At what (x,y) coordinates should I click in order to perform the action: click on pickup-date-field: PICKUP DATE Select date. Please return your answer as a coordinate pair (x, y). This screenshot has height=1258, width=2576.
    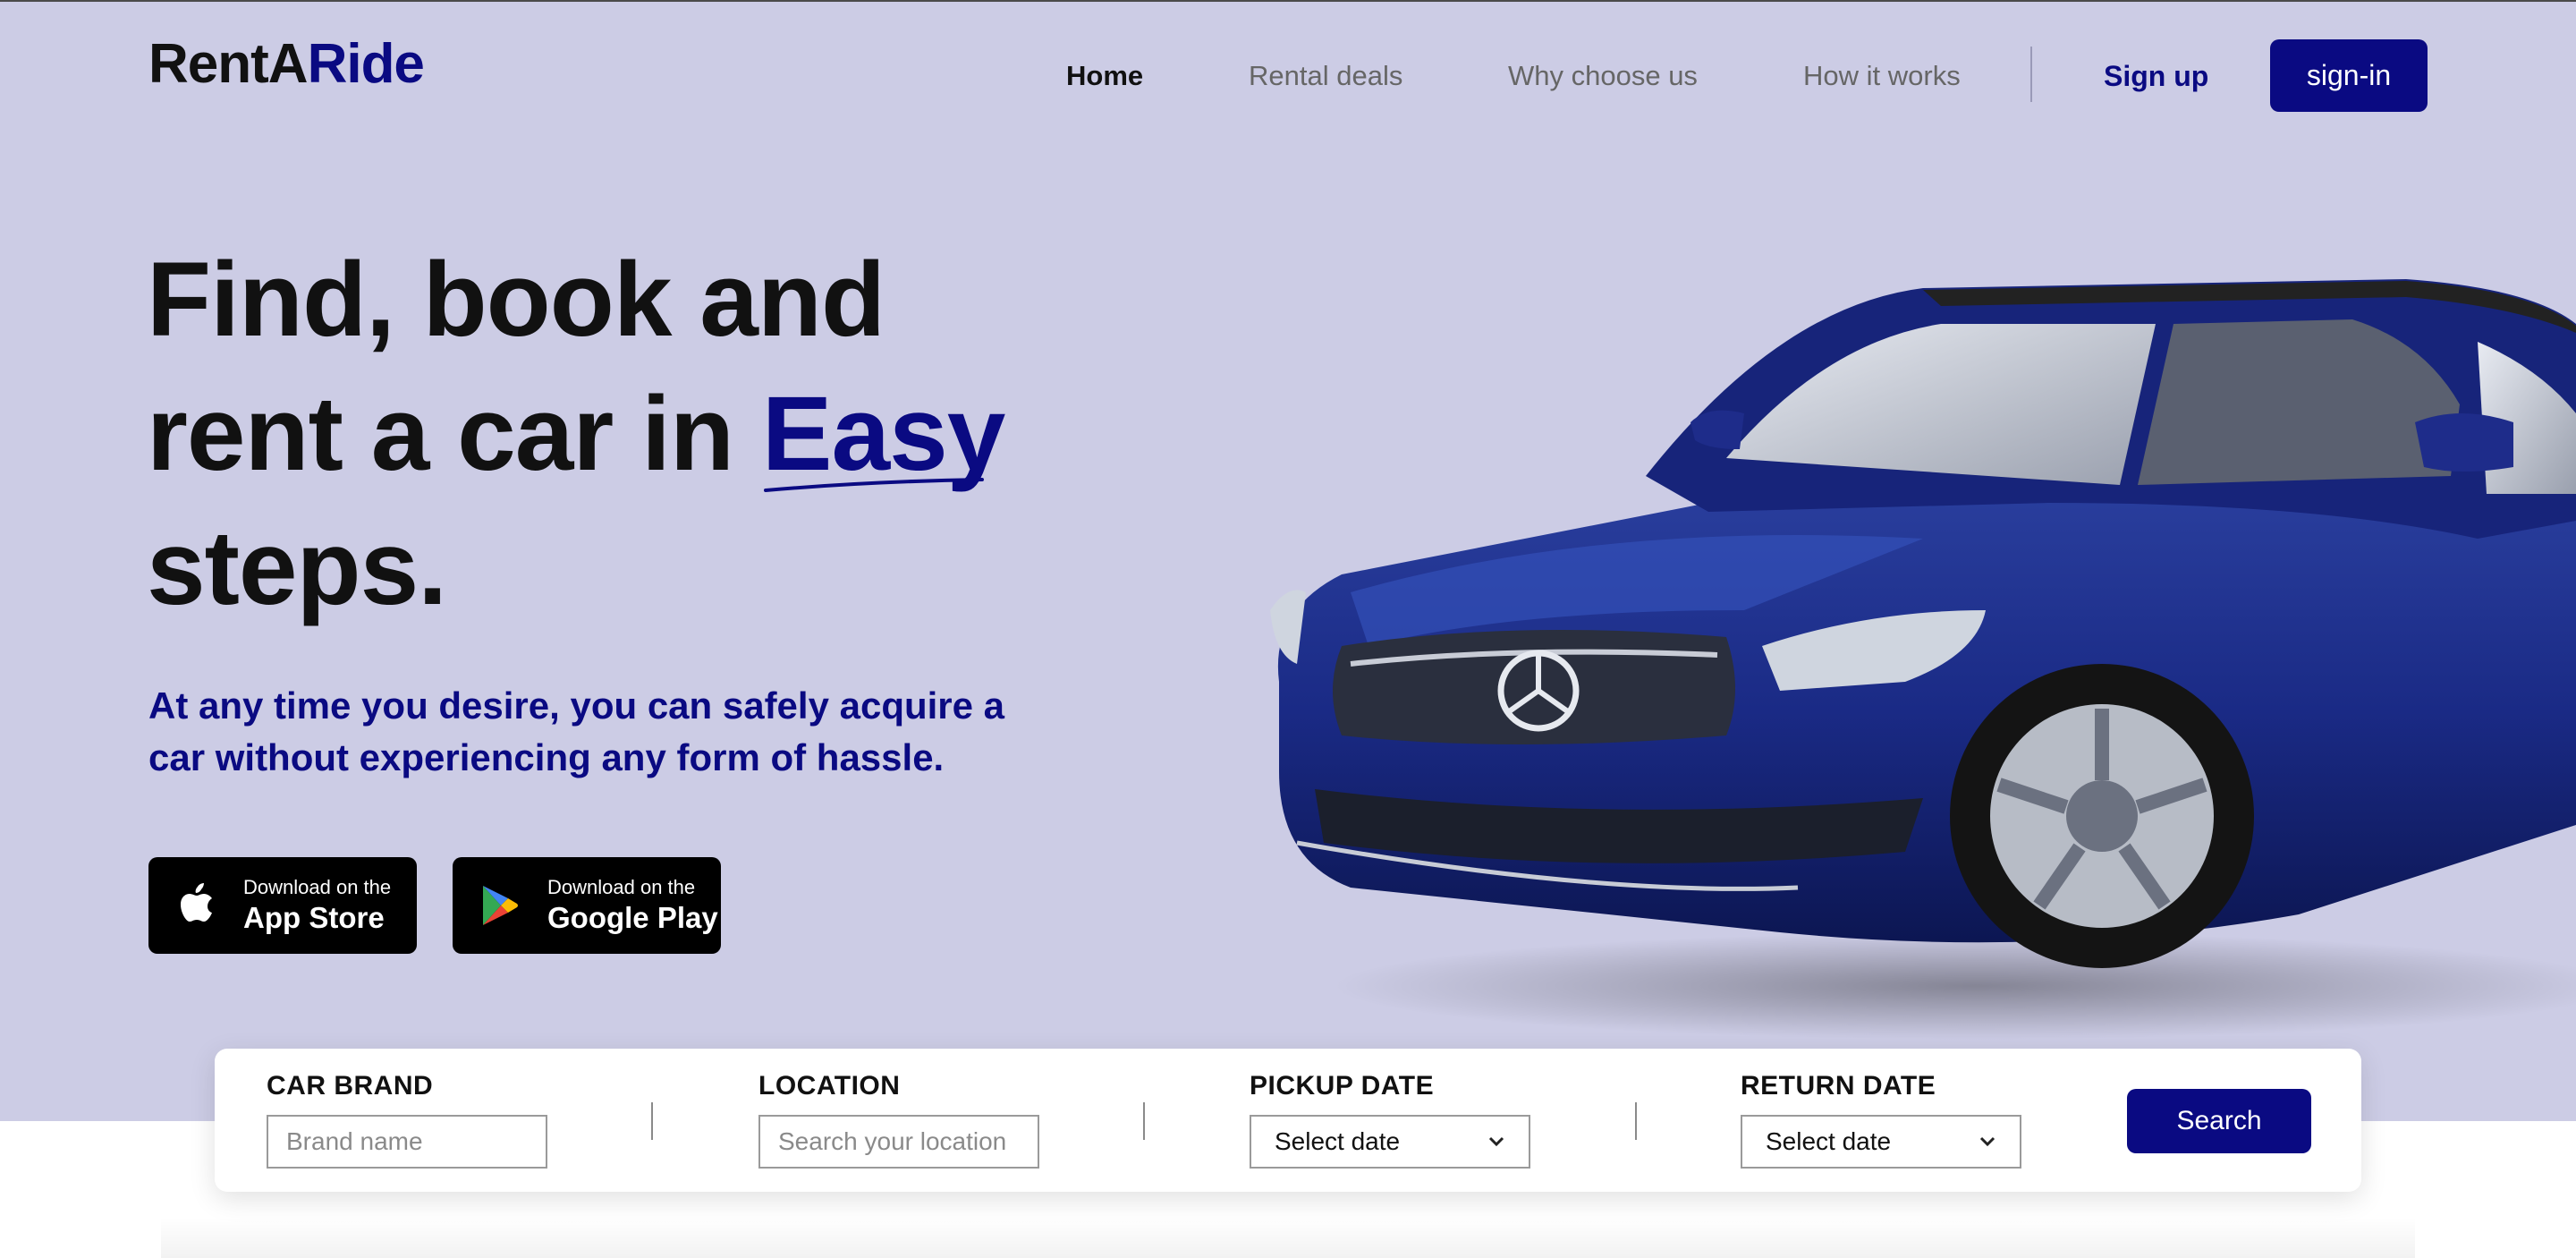
    Looking at the image, I should click on (1390, 1118).